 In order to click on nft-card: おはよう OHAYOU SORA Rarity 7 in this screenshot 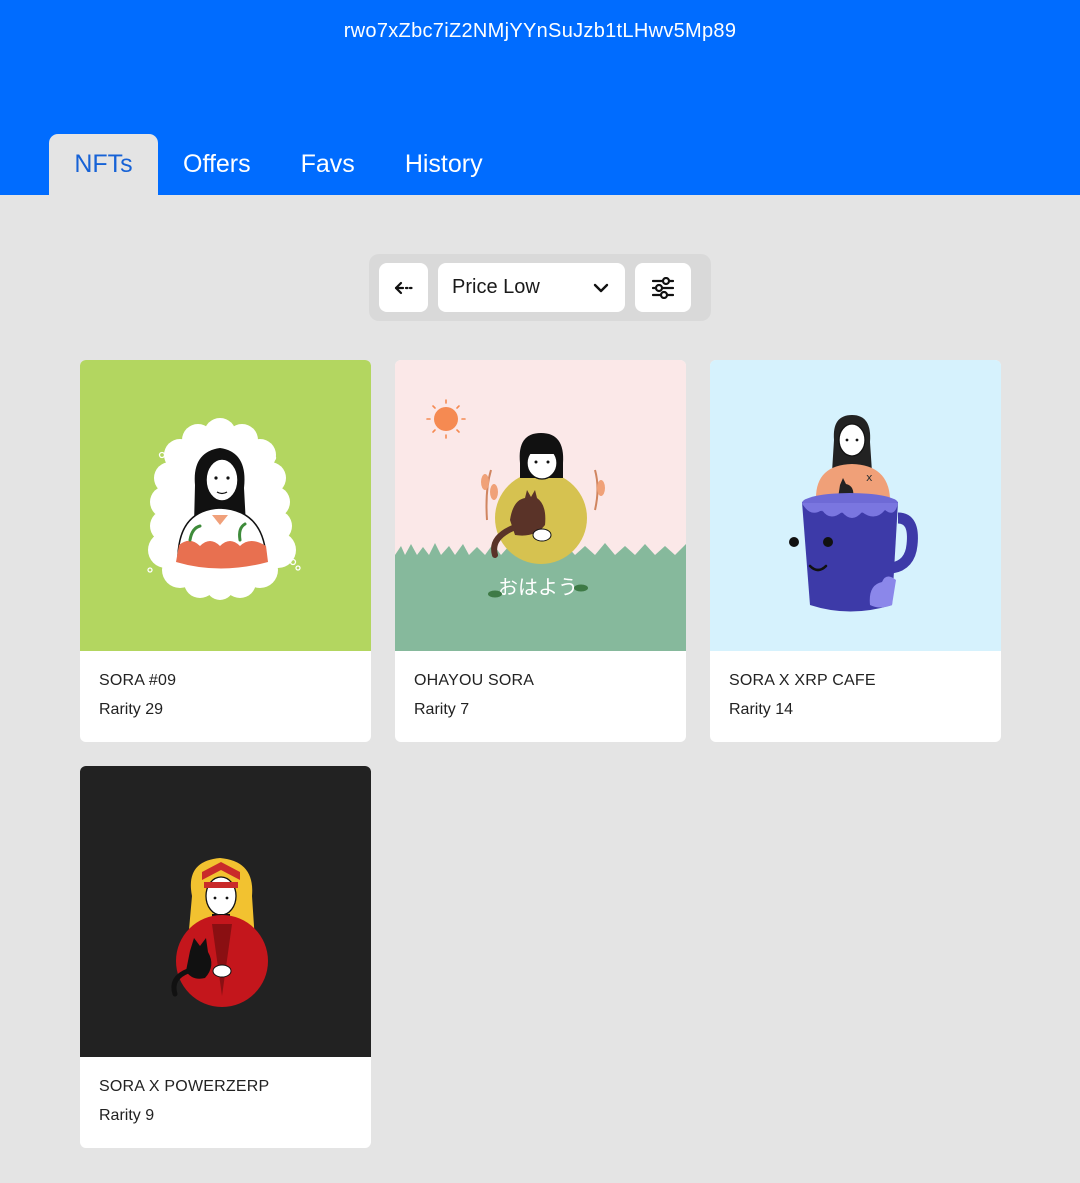, I will do `click(540, 551)`.